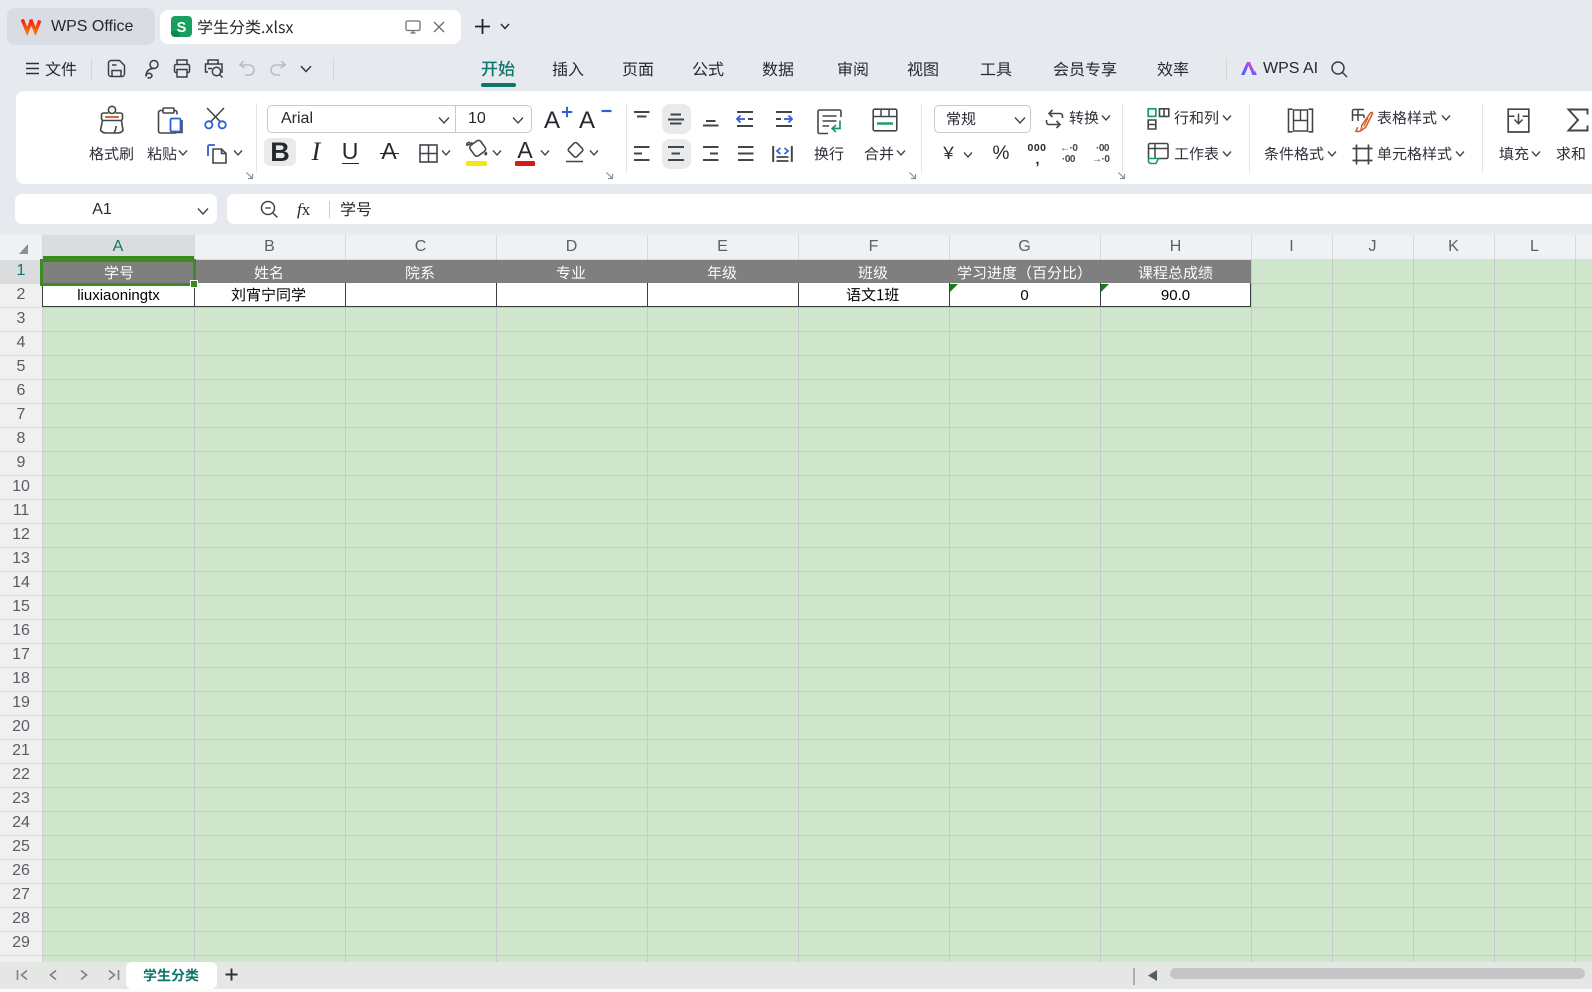 Image resolution: width=1592 pixels, height=992 pixels. What do you see at coordinates (1101, 159) in the screenshot?
I see `svg-text: →·0` at bounding box center [1101, 159].